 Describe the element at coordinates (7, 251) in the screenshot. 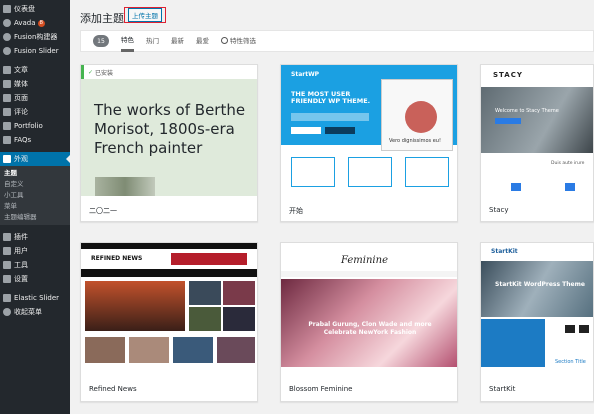

I see `user-icon` at that location.